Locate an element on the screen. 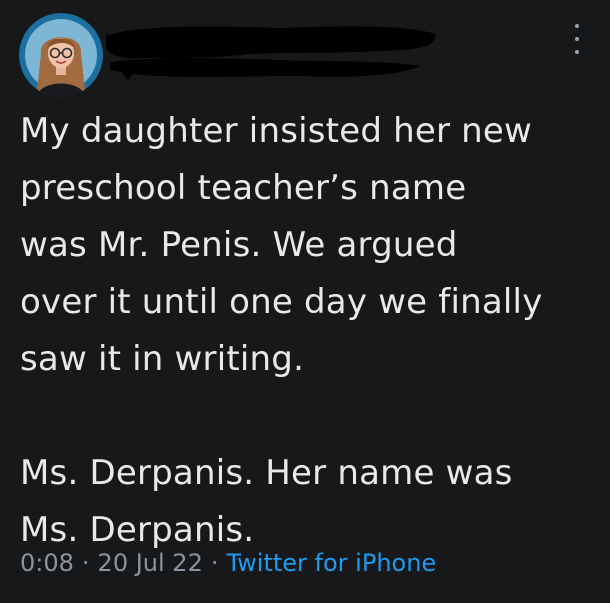 The width and height of the screenshot is (610, 603). tweet-metadata: 0:08 · 20 Jul 22 · Twitter for iPhone is located at coordinates (228, 563).